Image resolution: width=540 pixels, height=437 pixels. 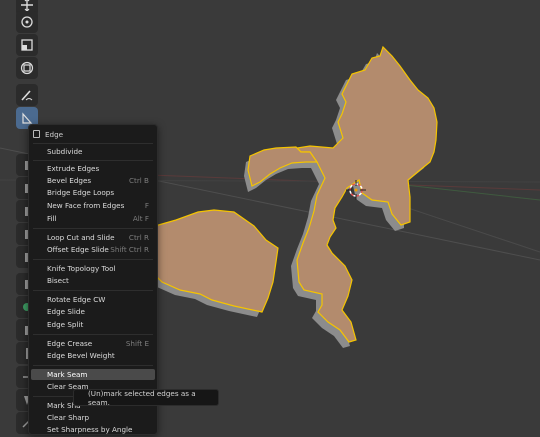 What do you see at coordinates (54, 134) in the screenshot?
I see `menu-title-label: Edge` at bounding box center [54, 134].